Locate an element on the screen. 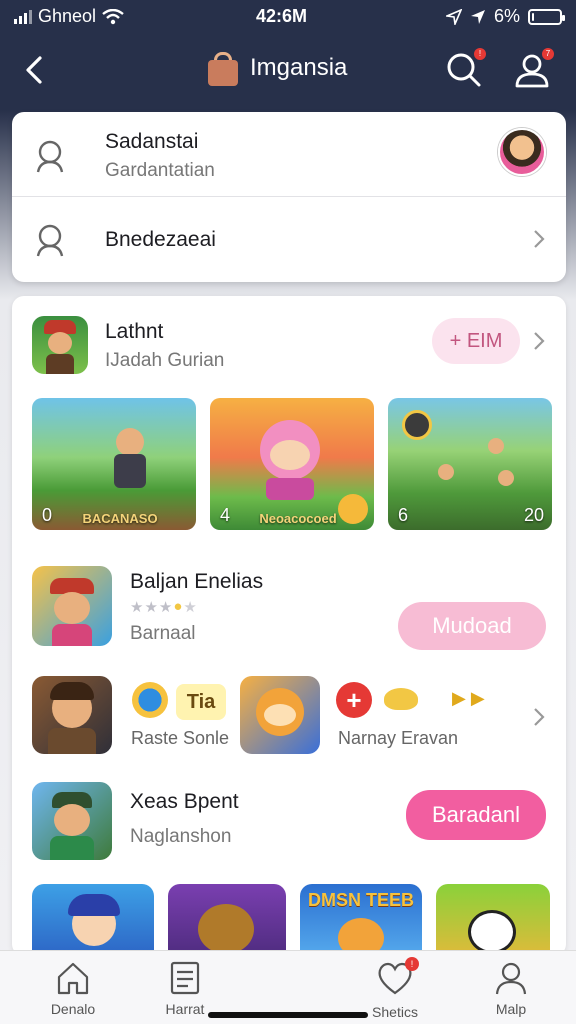  tab-label: Denalo is located at coordinates (73, 1009).